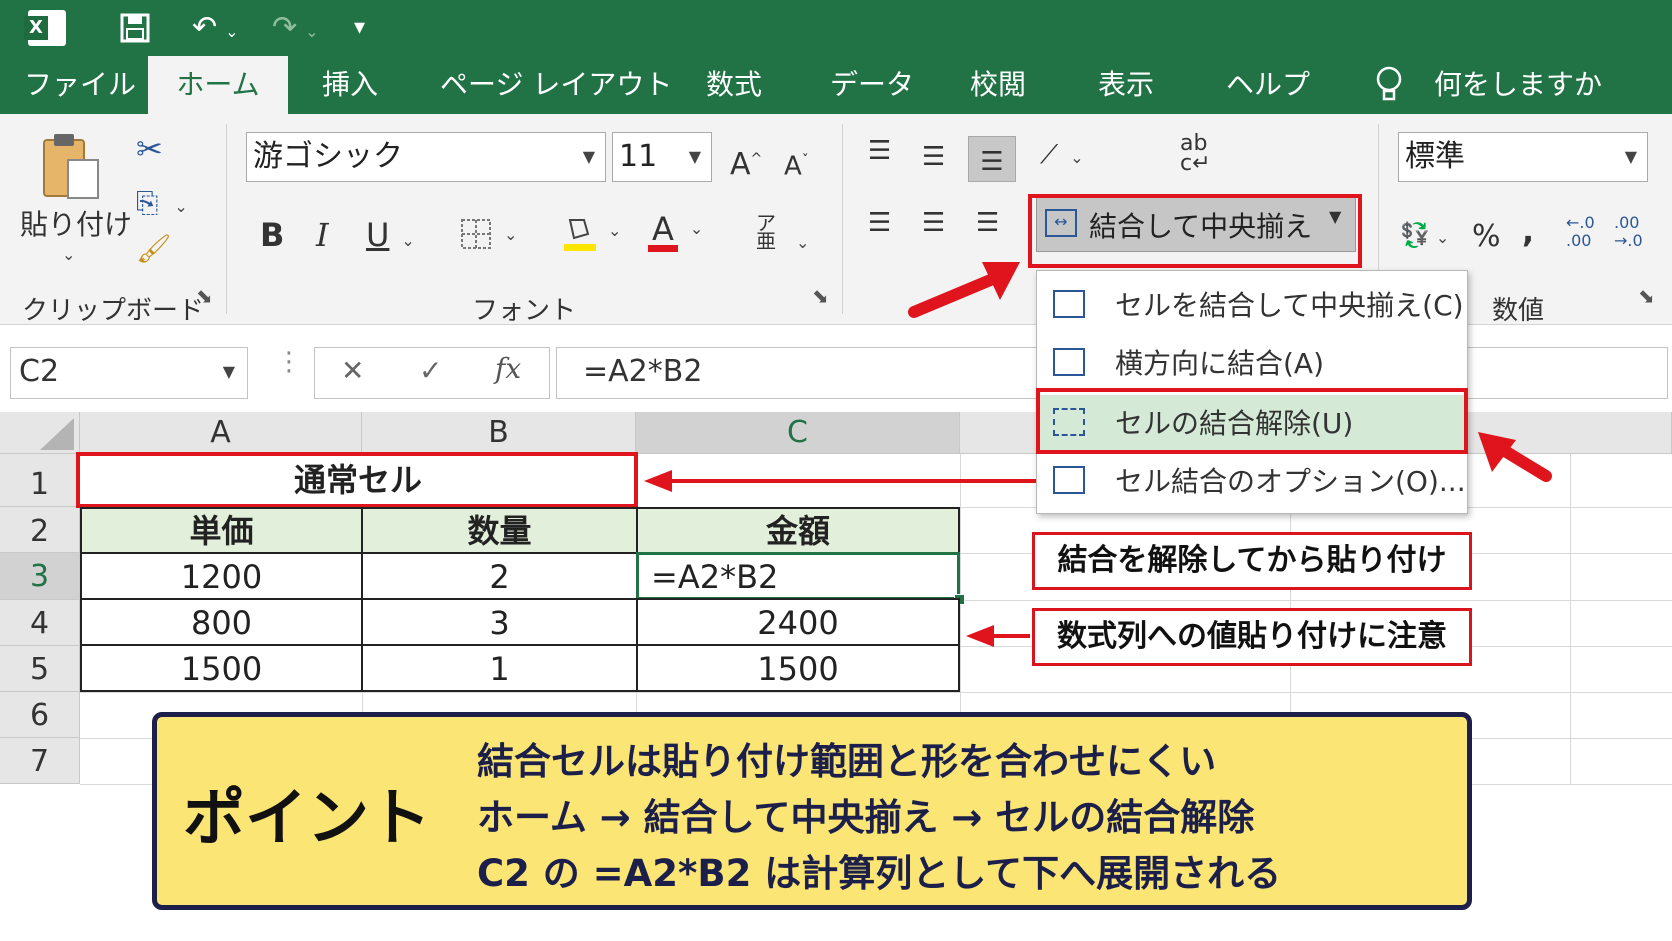 This screenshot has height=941, width=1672. What do you see at coordinates (957, 294) in the screenshot?
I see `arrow-to-merge-button` at bounding box center [957, 294].